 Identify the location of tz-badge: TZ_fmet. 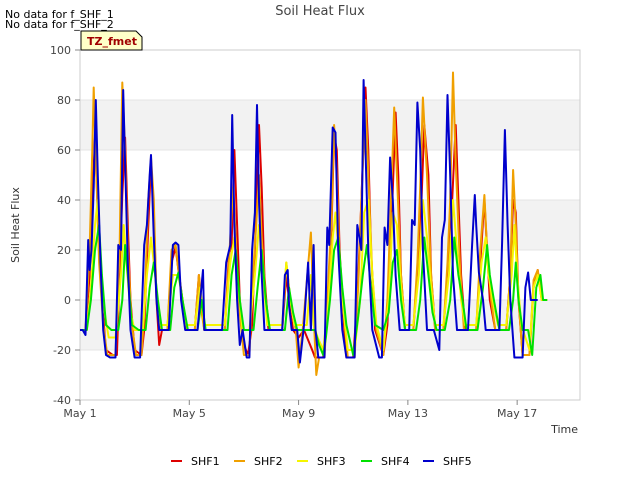
(111, 40).